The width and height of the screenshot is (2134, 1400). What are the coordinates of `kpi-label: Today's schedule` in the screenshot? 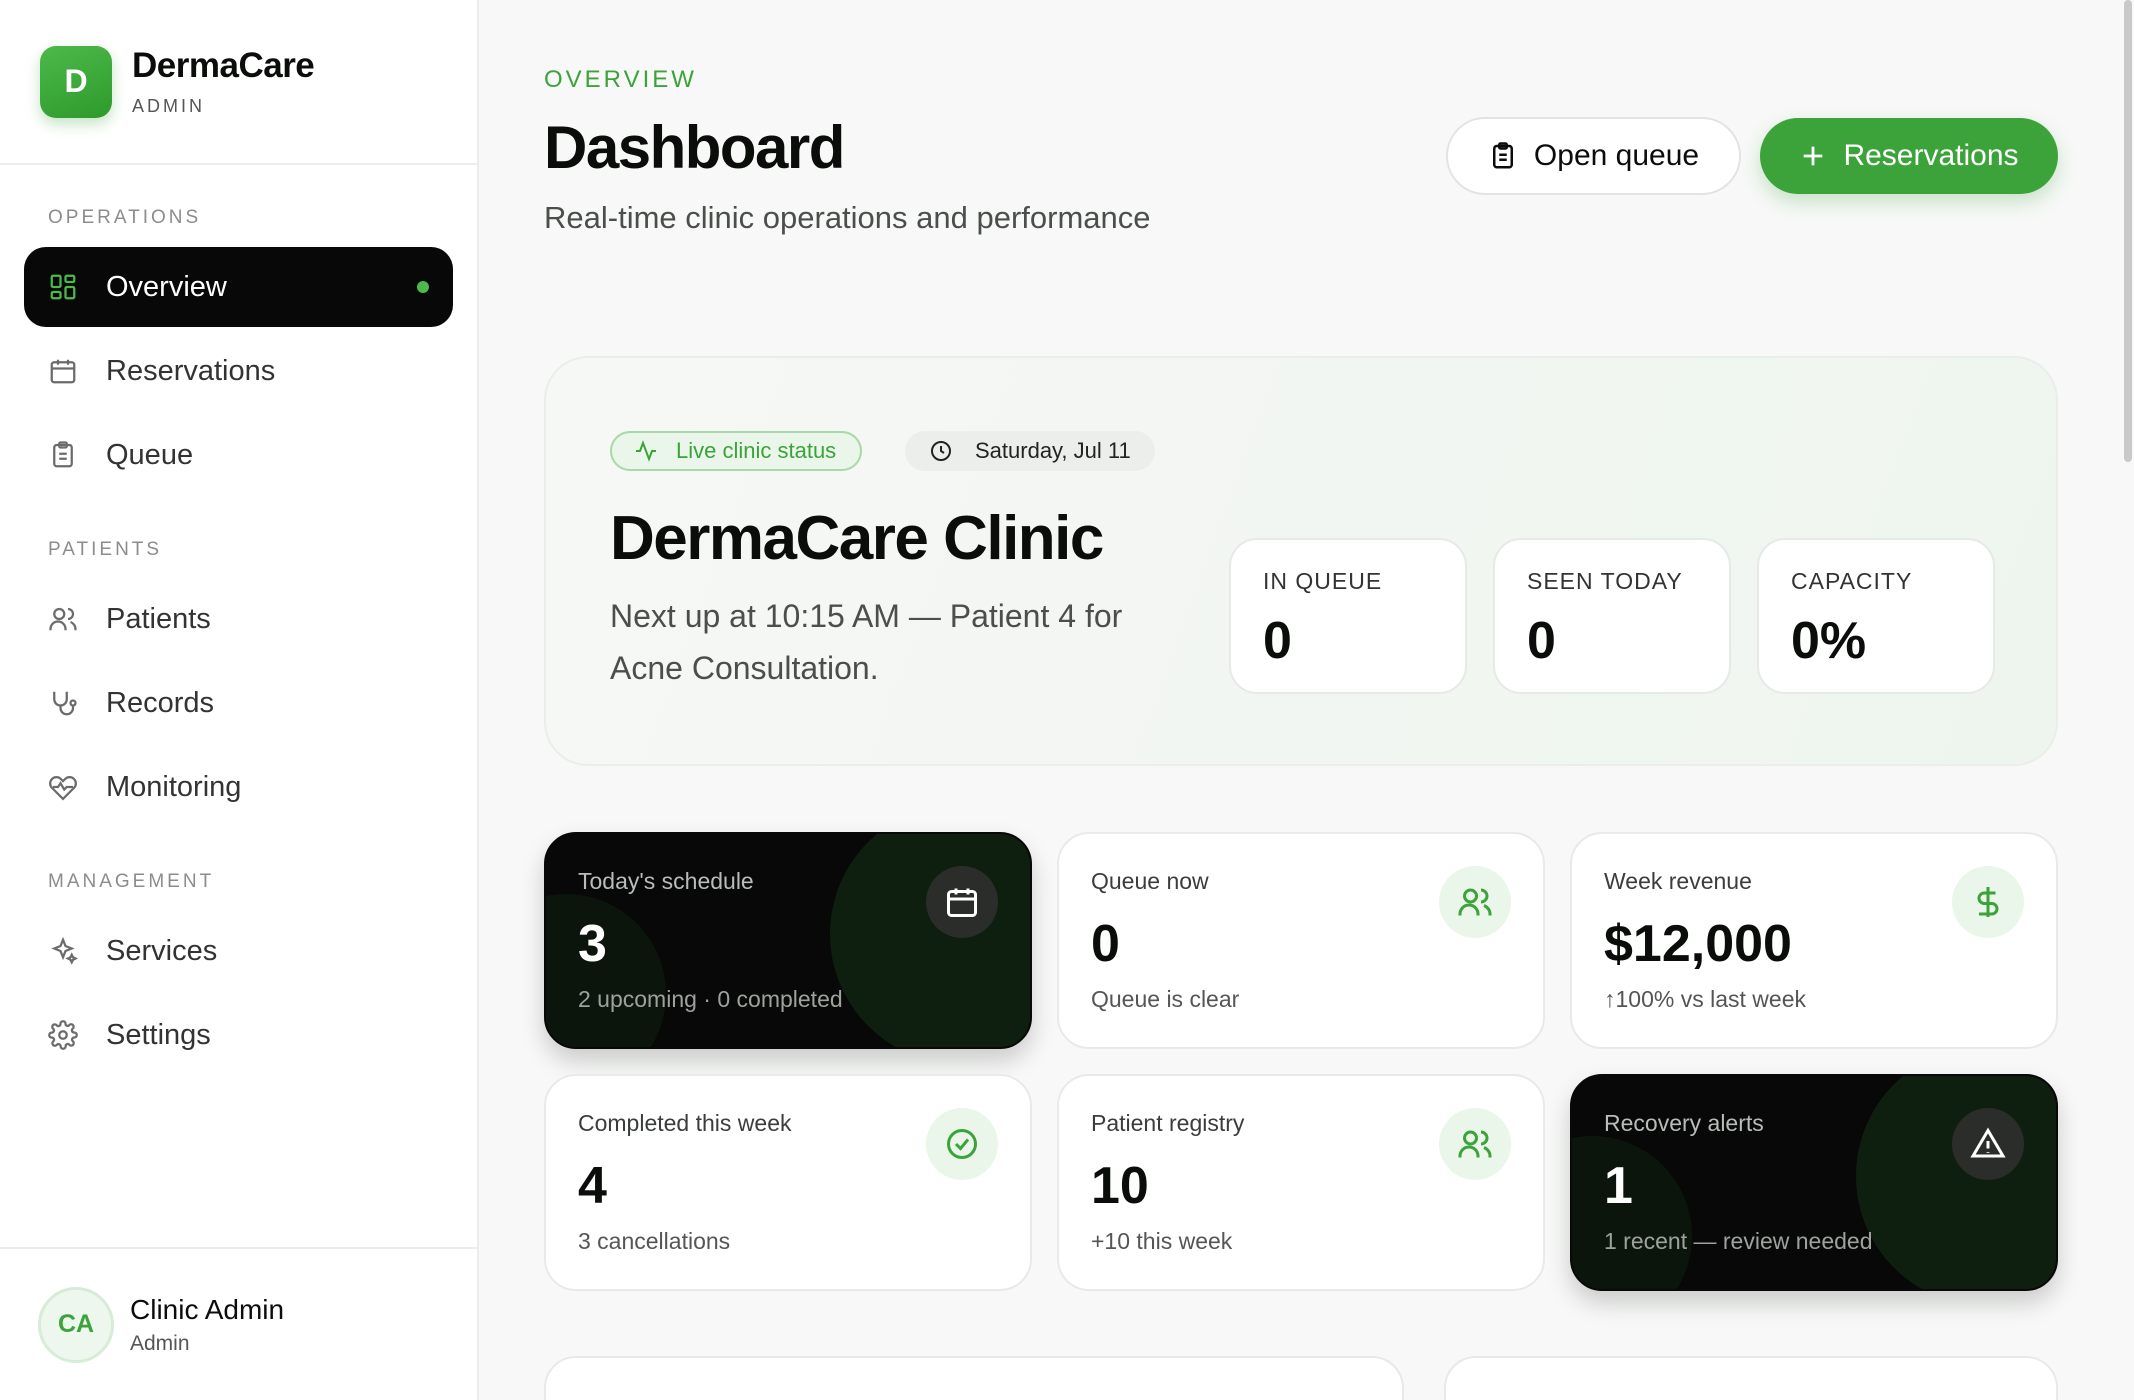 It's located at (666, 881).